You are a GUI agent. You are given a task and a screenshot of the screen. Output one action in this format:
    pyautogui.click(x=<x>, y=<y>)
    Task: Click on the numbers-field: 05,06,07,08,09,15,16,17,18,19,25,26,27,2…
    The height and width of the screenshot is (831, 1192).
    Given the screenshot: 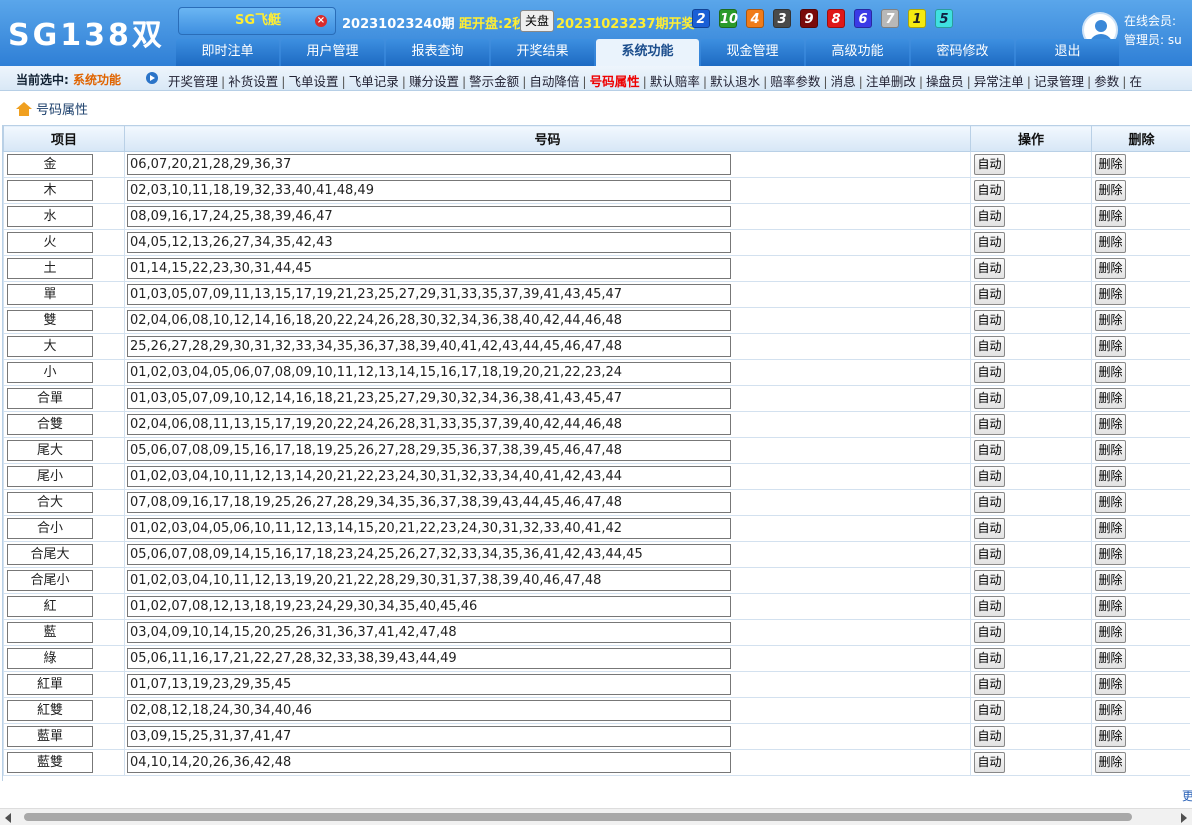 What is the action you would take?
    pyautogui.click(x=429, y=450)
    